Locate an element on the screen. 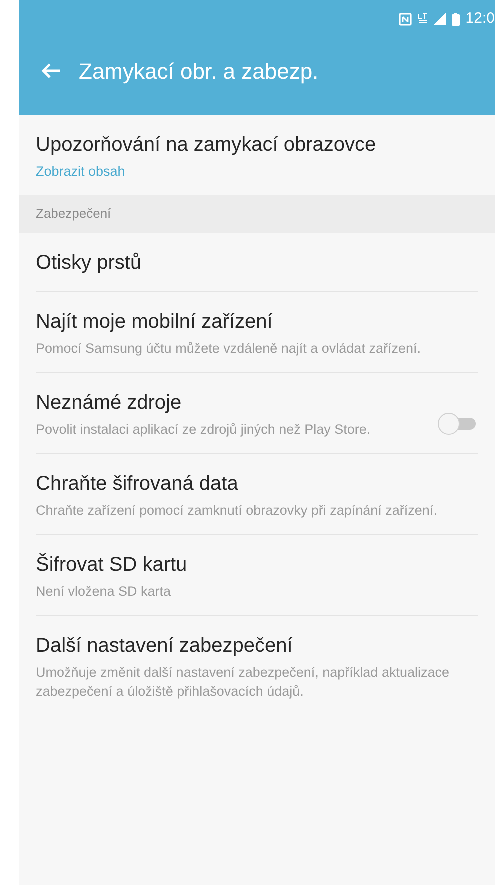 Image resolution: width=495 pixels, height=885 pixels. setting-summary: Umožňuje změnit další nastavení zabezpečení, například aktualizace zabezpečení a úložiště přihlašovacích údajů. is located at coordinates (243, 682).